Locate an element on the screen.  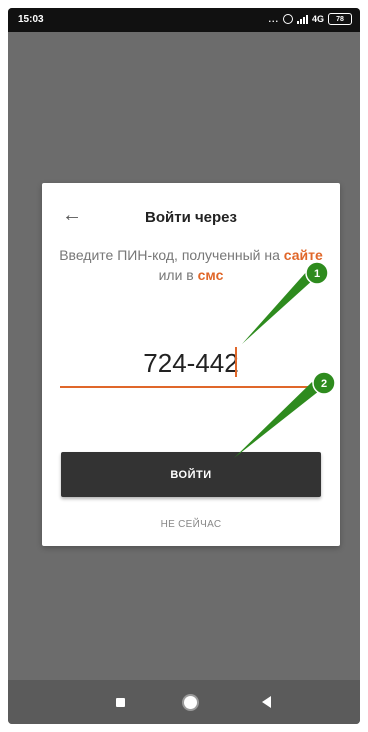
not-now-button: НЕ СЕЙЧАС is located at coordinates (191, 524).